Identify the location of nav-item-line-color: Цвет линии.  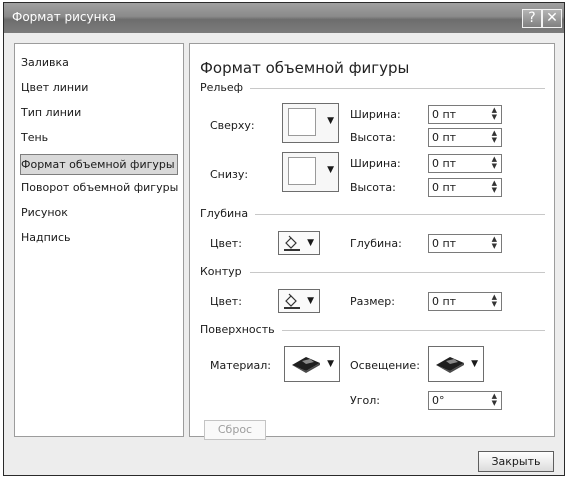
(54, 87).